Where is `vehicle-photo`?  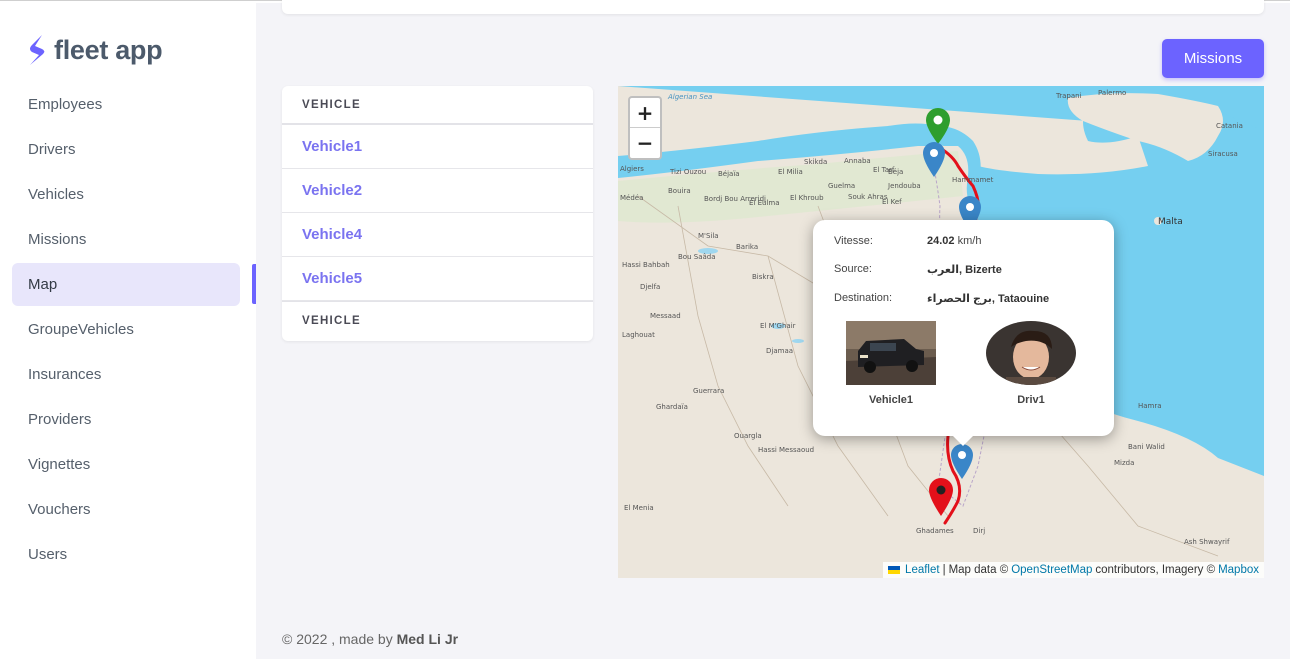
vehicle-photo is located at coordinates (891, 353).